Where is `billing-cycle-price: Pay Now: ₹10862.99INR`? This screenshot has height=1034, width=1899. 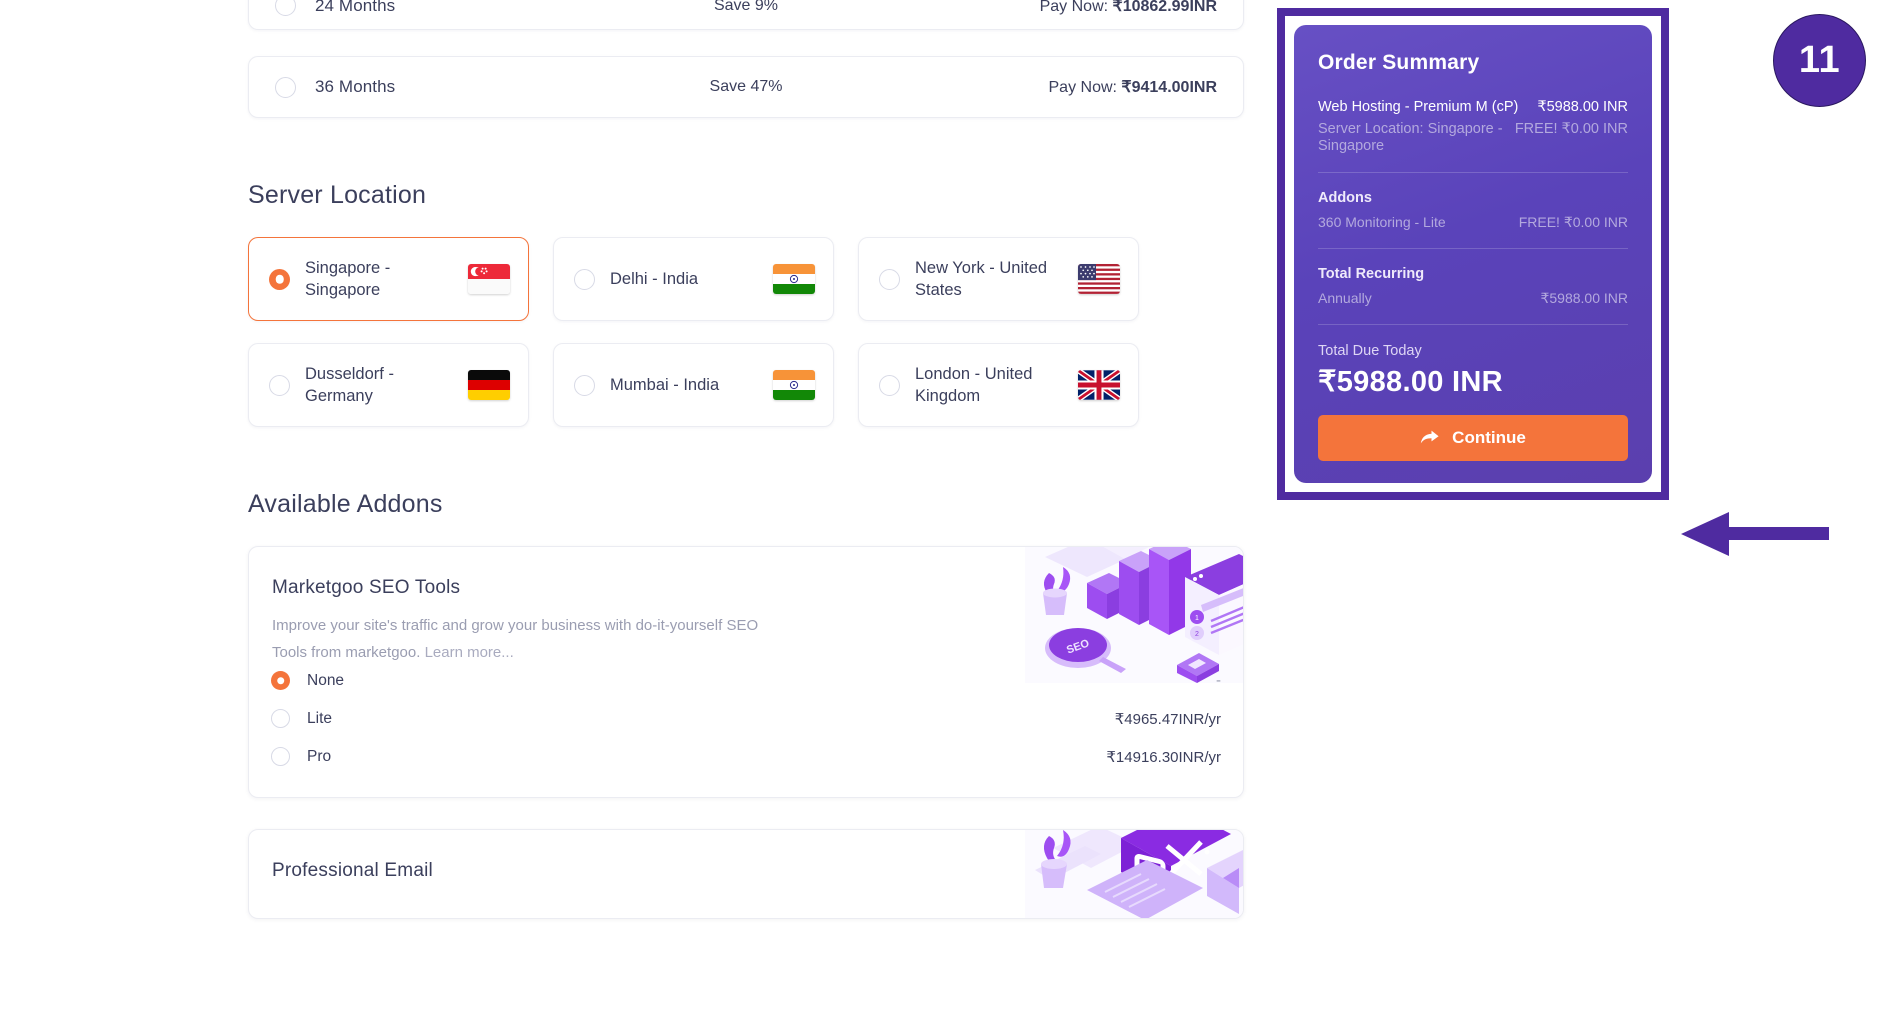 billing-cycle-price: Pay Now: ₹10862.99INR is located at coordinates (1128, 8).